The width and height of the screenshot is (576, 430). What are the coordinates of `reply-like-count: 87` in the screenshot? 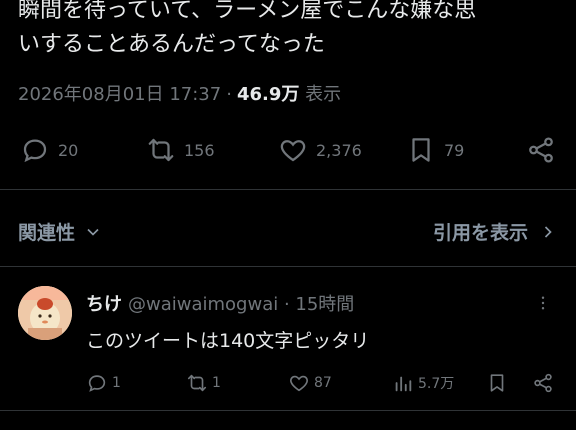 It's located at (323, 383).